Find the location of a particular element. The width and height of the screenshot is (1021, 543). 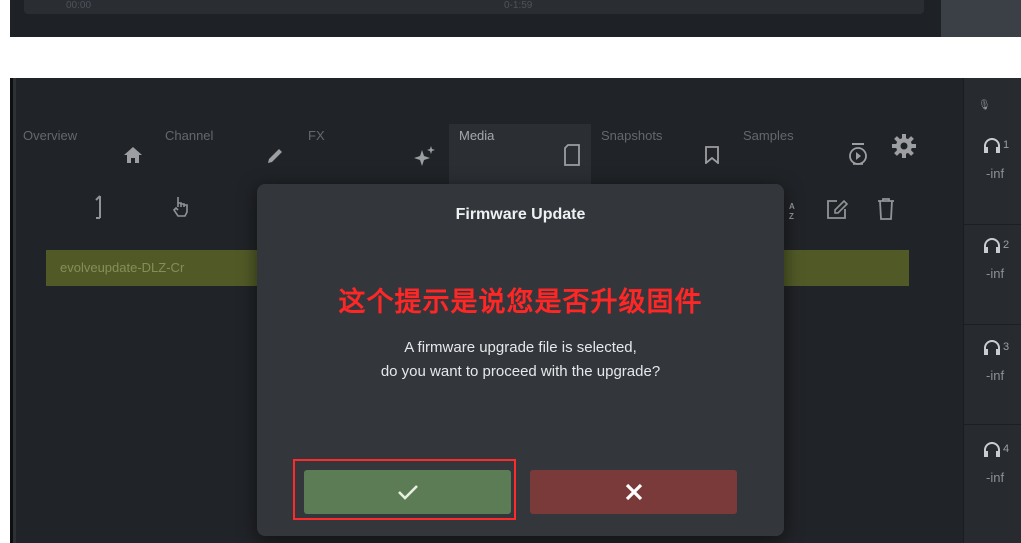

channel-number: 4 is located at coordinates (1006, 449).